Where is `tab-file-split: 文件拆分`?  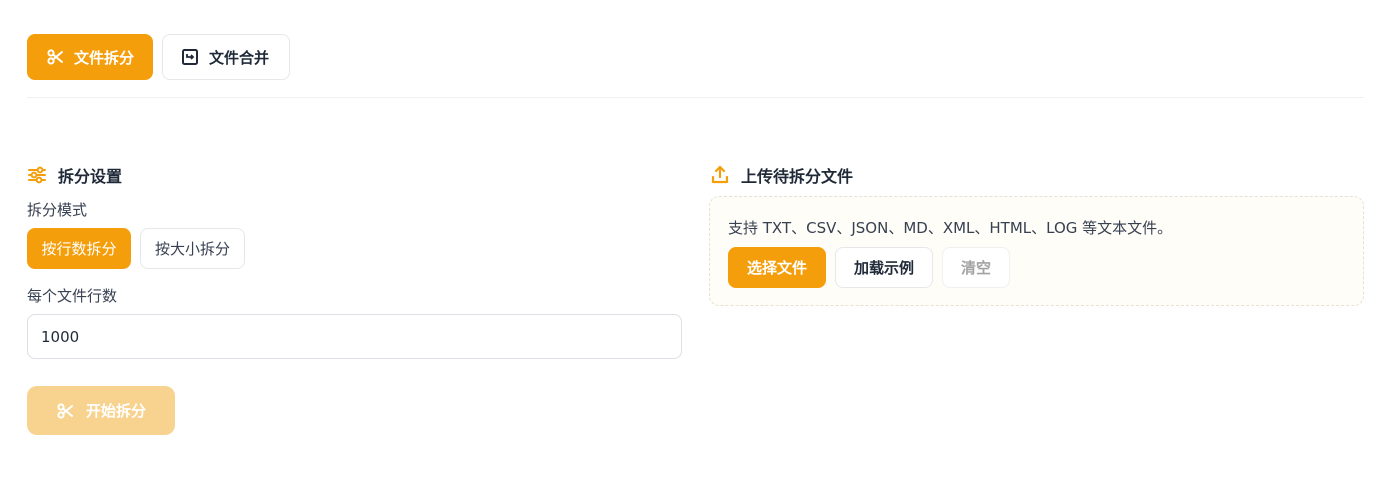
tab-file-split: 文件拆分 is located at coordinates (90, 57).